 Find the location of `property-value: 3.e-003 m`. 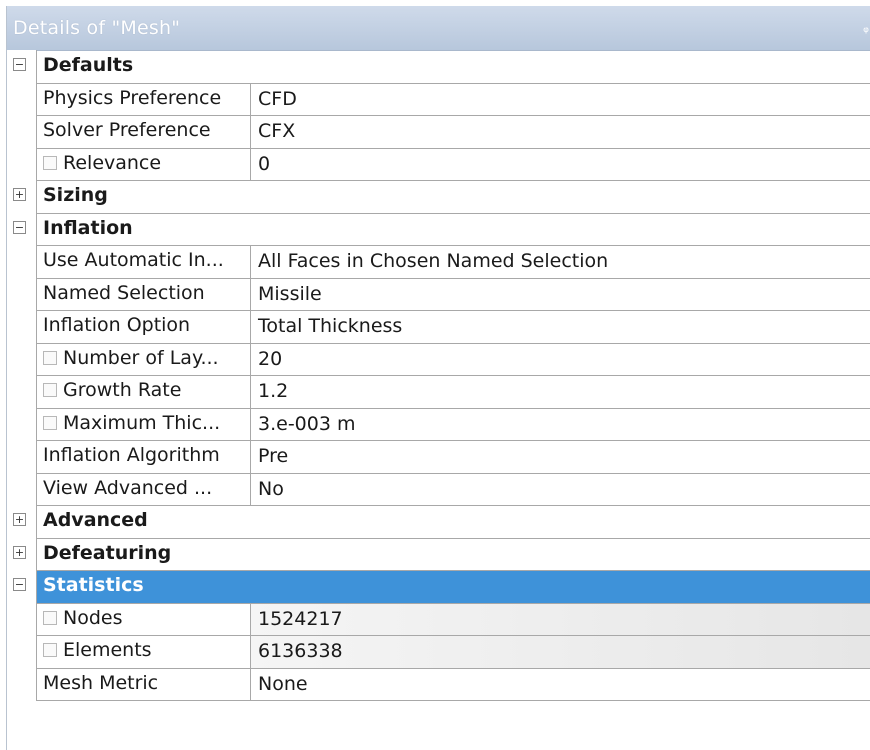

property-value: 3.e-003 m is located at coordinates (560, 424).